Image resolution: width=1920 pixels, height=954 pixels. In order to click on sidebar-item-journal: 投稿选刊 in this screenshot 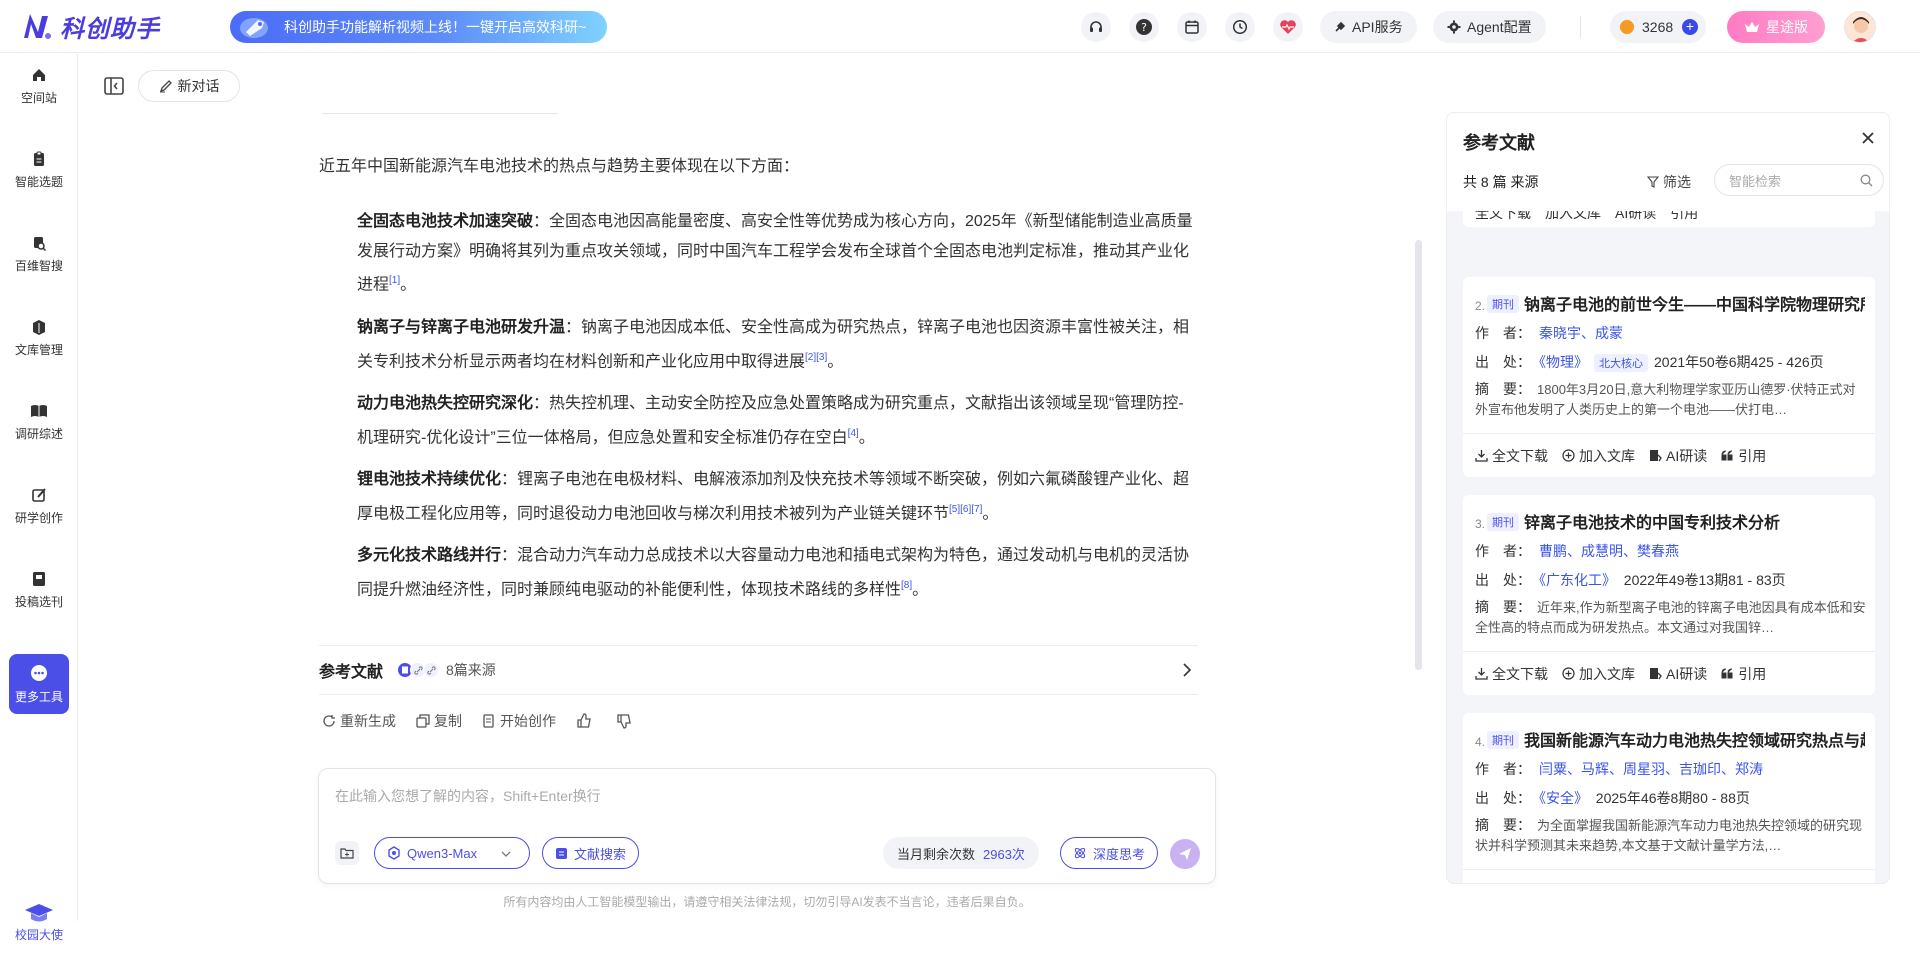, I will do `click(39, 590)`.